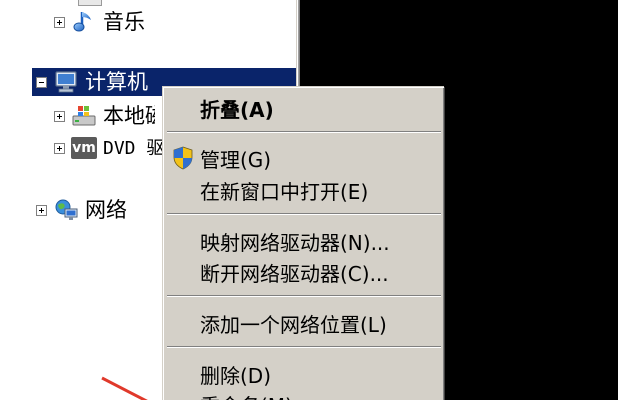 The image size is (618, 400). What do you see at coordinates (293, 324) in the screenshot?
I see `menu-item-label: 添加一个网络位置(L)` at bounding box center [293, 324].